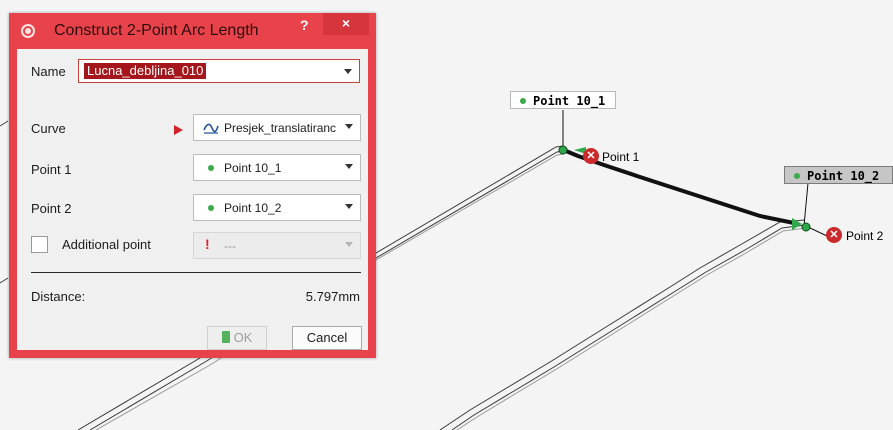  Describe the element at coordinates (156, 30) in the screenshot. I see `dialog-title: Construct 2-Point Arc Length` at that location.